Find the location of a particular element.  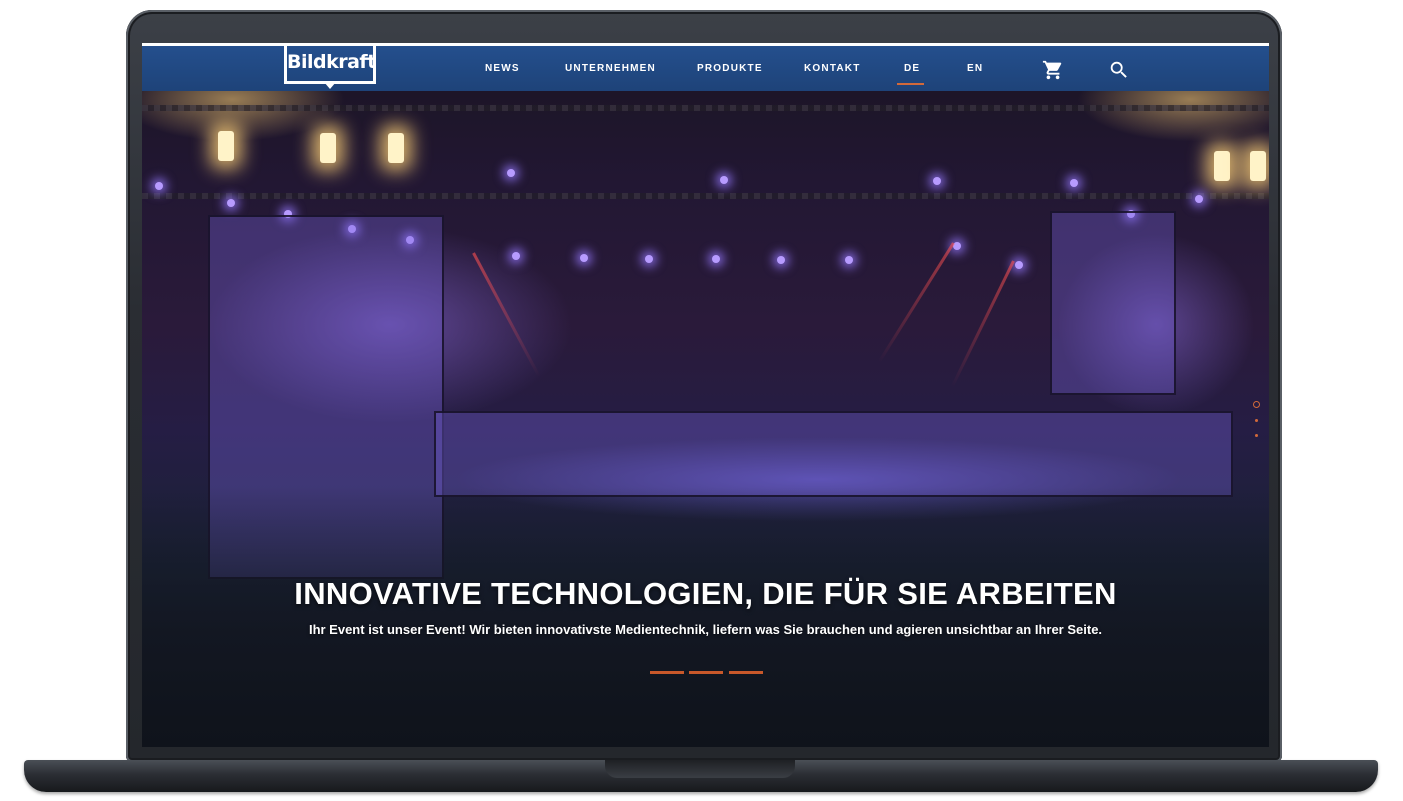

nav-item-kontakt: KONTAKT is located at coordinates (832, 68).